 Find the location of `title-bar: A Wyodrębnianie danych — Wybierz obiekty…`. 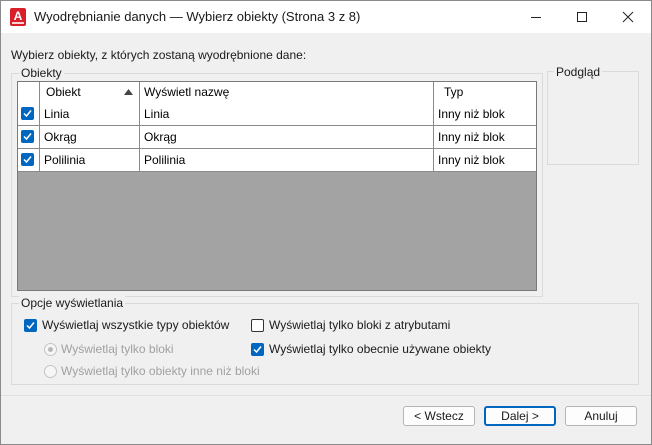

title-bar: A Wyodrębnianie danych — Wybierz obiekty… is located at coordinates (326, 17).